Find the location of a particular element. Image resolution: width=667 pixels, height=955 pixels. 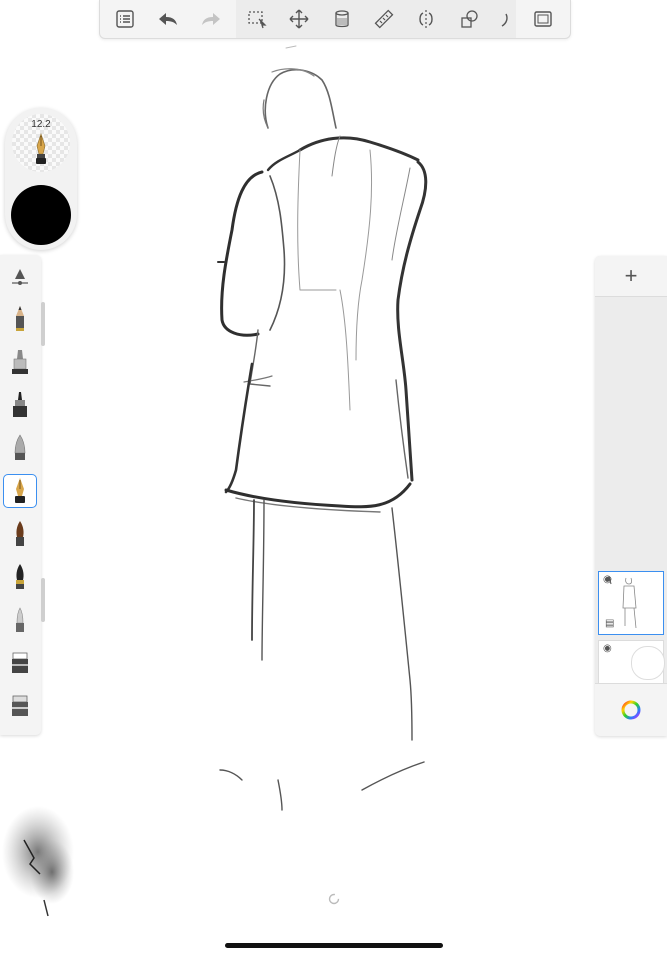

ink-pen-icon is located at coordinates (41, 148).